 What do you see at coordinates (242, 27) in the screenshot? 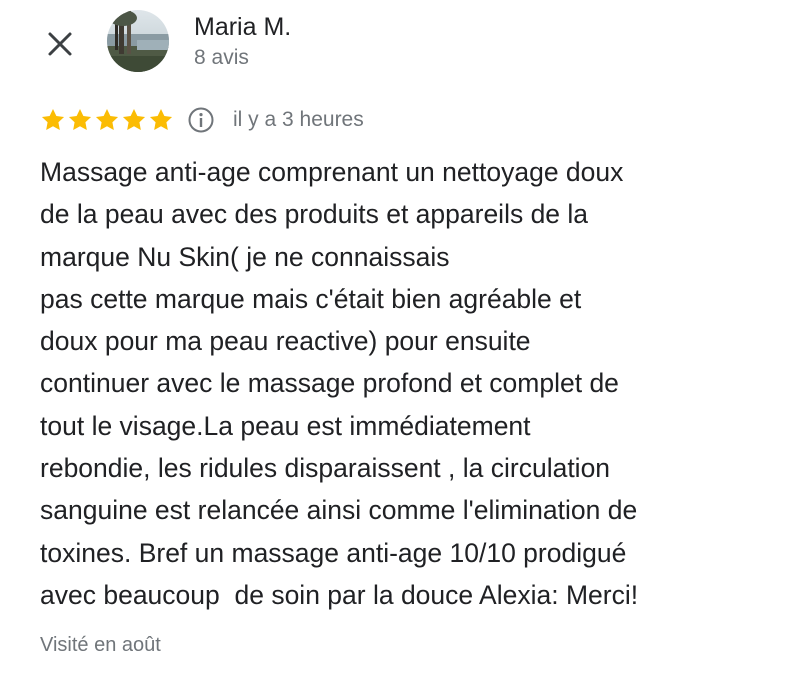
I see `reviewer-name: Maria M.` at bounding box center [242, 27].